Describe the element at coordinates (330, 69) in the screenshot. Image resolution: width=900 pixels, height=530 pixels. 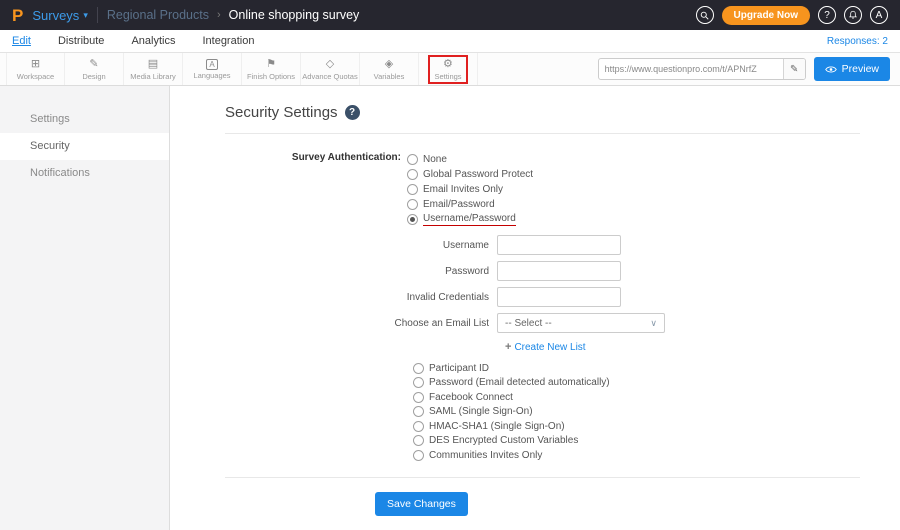
I see `toolbar-item-advance-quotas: ◇ Advance Quotas` at that location.